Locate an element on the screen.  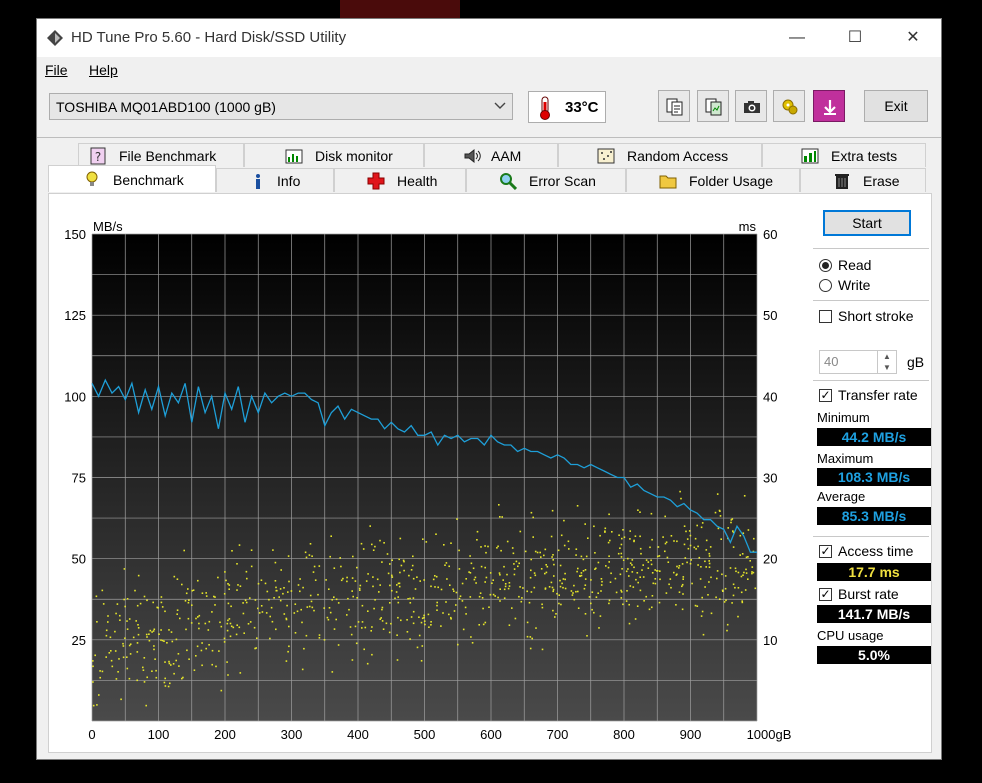
left-axis-unit: MB/s is located at coordinates (108, 226).